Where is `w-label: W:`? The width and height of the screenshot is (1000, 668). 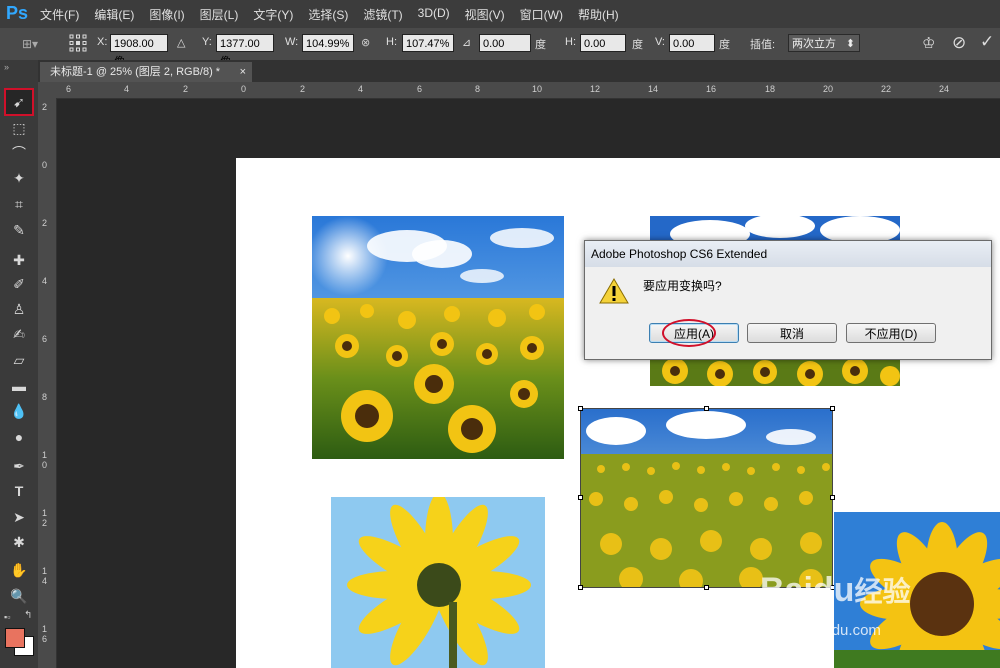
w-label: W: is located at coordinates (292, 42).